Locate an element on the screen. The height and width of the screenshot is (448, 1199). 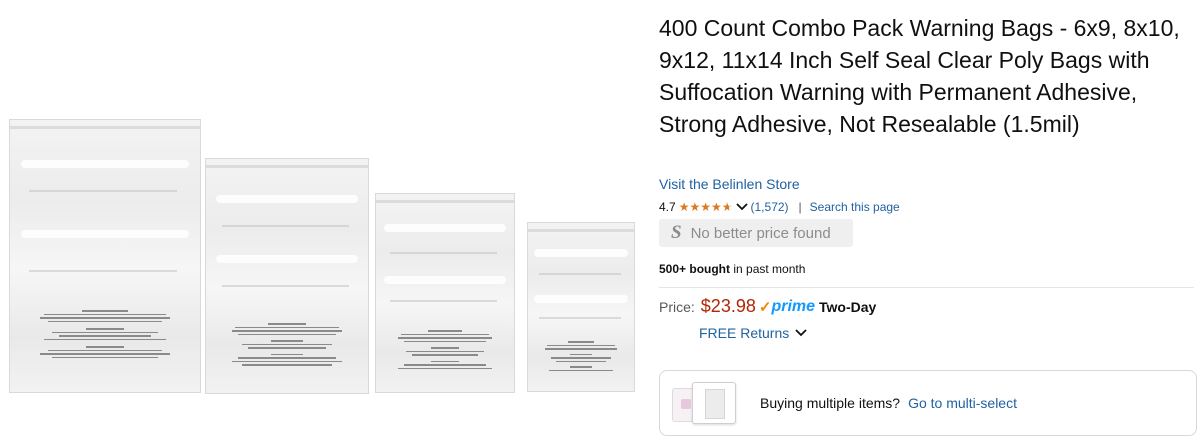
rating-value: 4.7 is located at coordinates (667, 207).